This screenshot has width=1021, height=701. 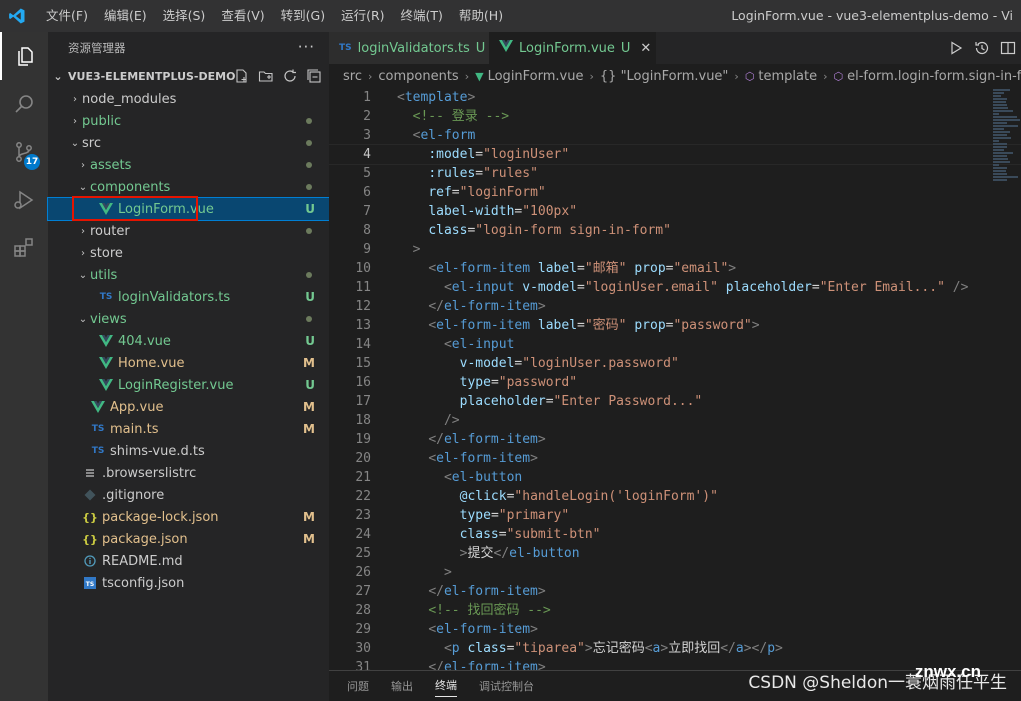 What do you see at coordinates (675, 458) in the screenshot?
I see `code-line: 20 <el-form-item>` at bounding box center [675, 458].